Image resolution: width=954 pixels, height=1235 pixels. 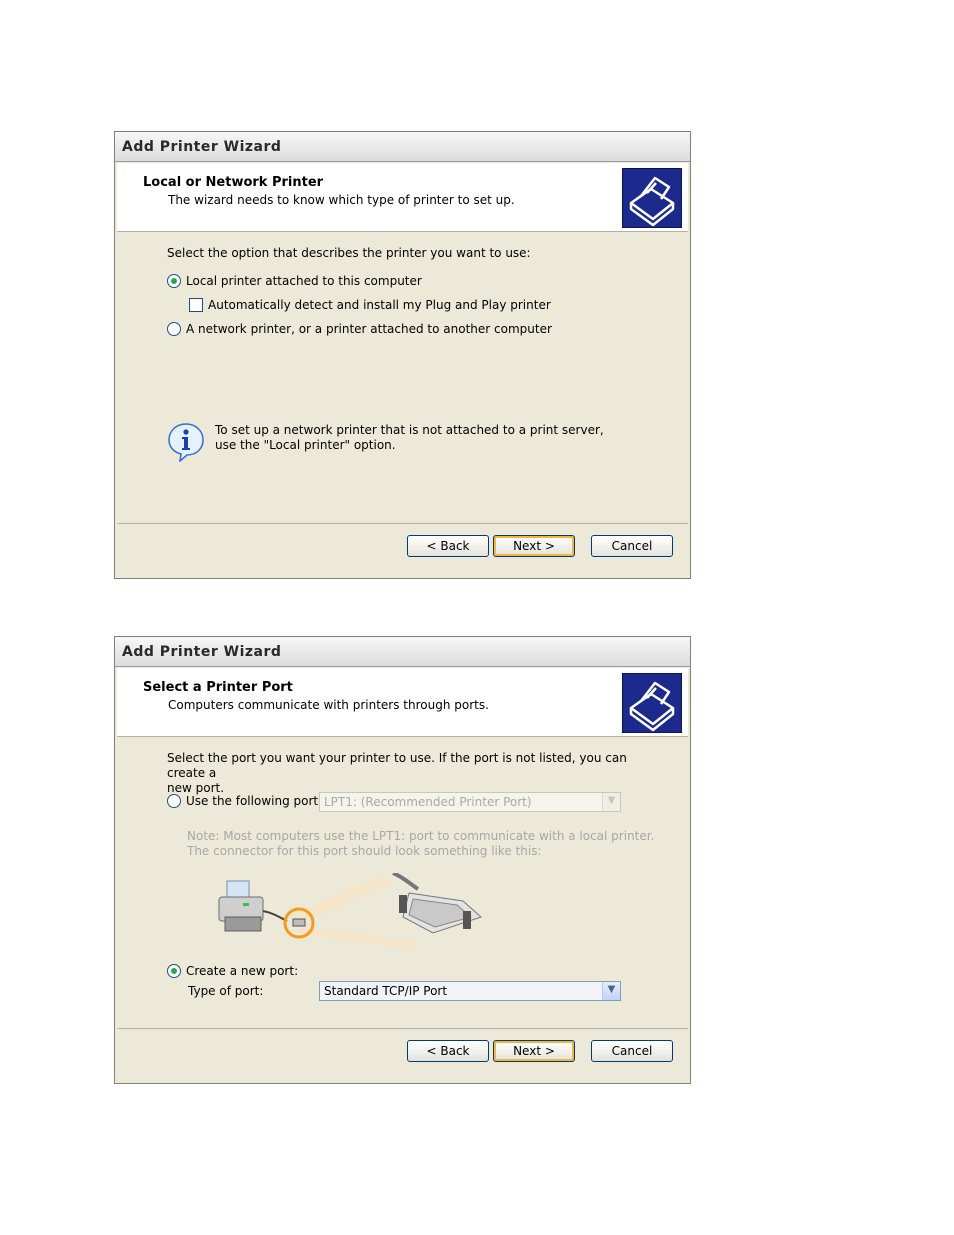 What do you see at coordinates (218, 687) in the screenshot?
I see `header-title: Select a Printer Port` at bounding box center [218, 687].